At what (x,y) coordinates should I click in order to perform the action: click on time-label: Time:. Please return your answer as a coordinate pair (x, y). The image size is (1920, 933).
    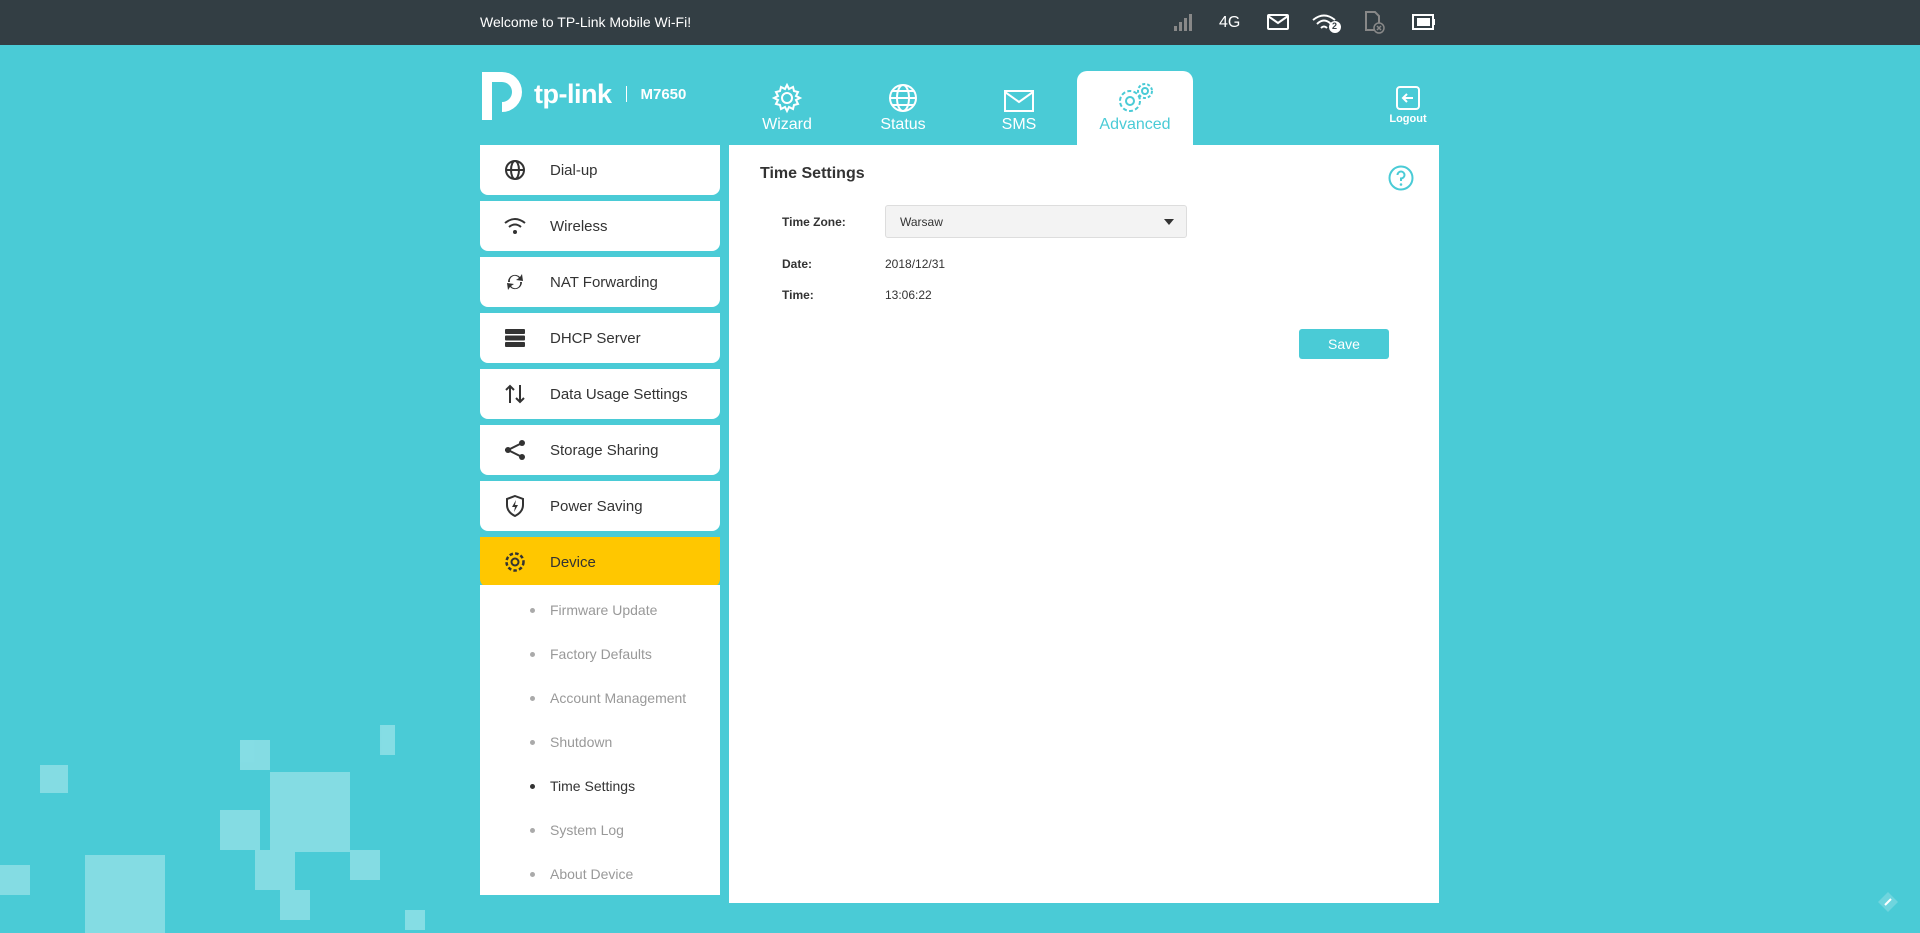
    Looking at the image, I should click on (798, 295).